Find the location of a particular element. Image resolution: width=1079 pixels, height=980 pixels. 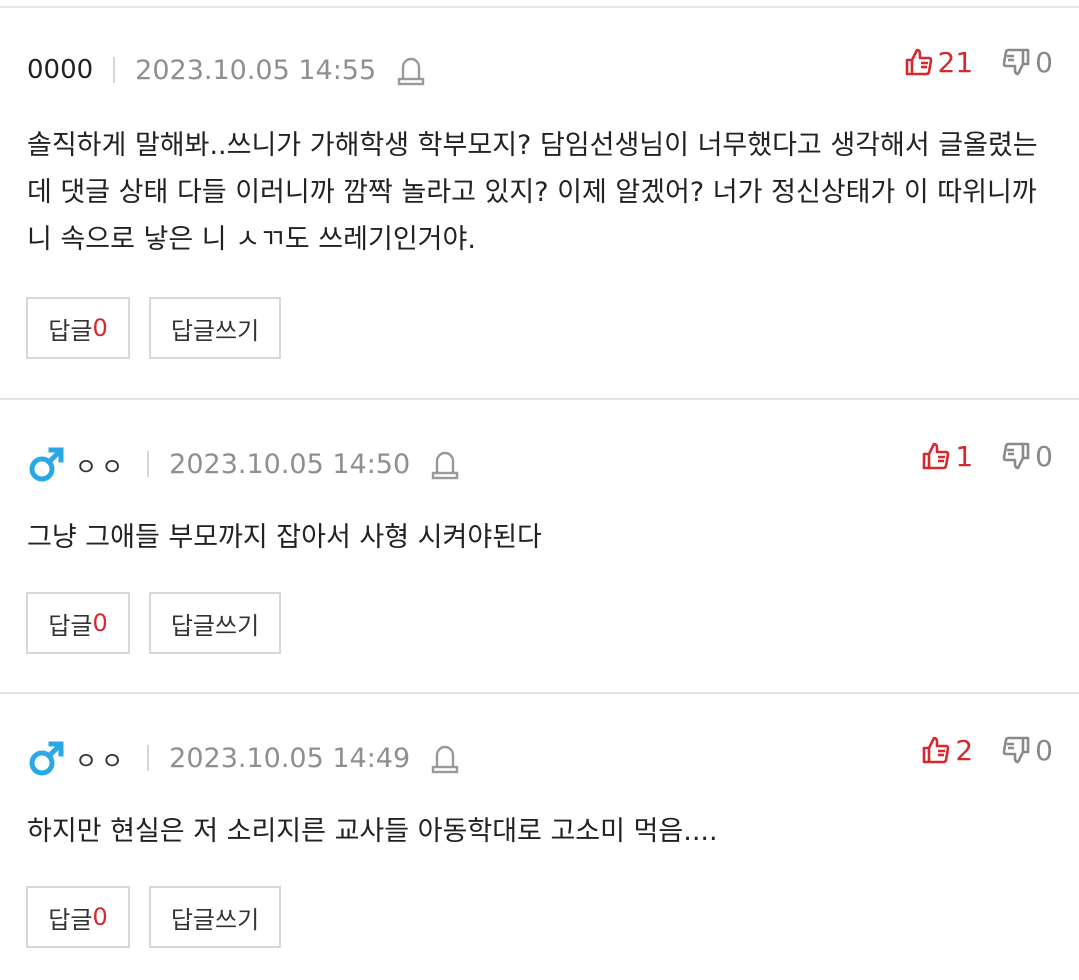

comment-meta: ㅇㅇ 2023.10.05 14:50 is located at coordinates (243, 464).